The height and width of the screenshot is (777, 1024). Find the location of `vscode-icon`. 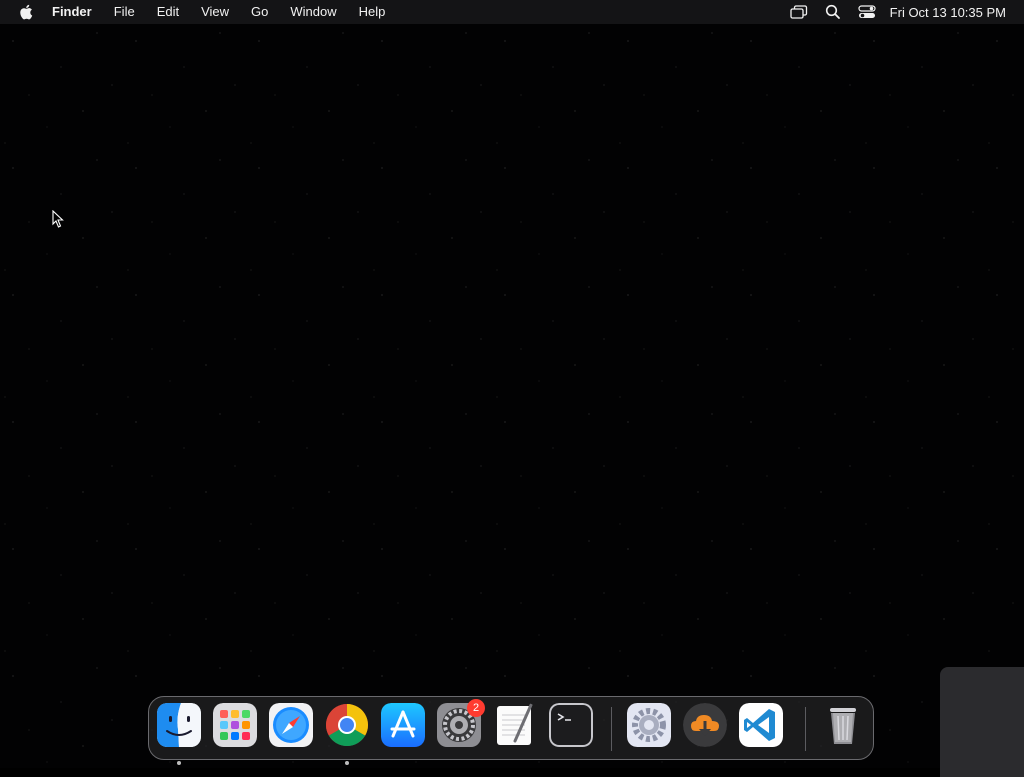

vscode-icon is located at coordinates (761, 725).